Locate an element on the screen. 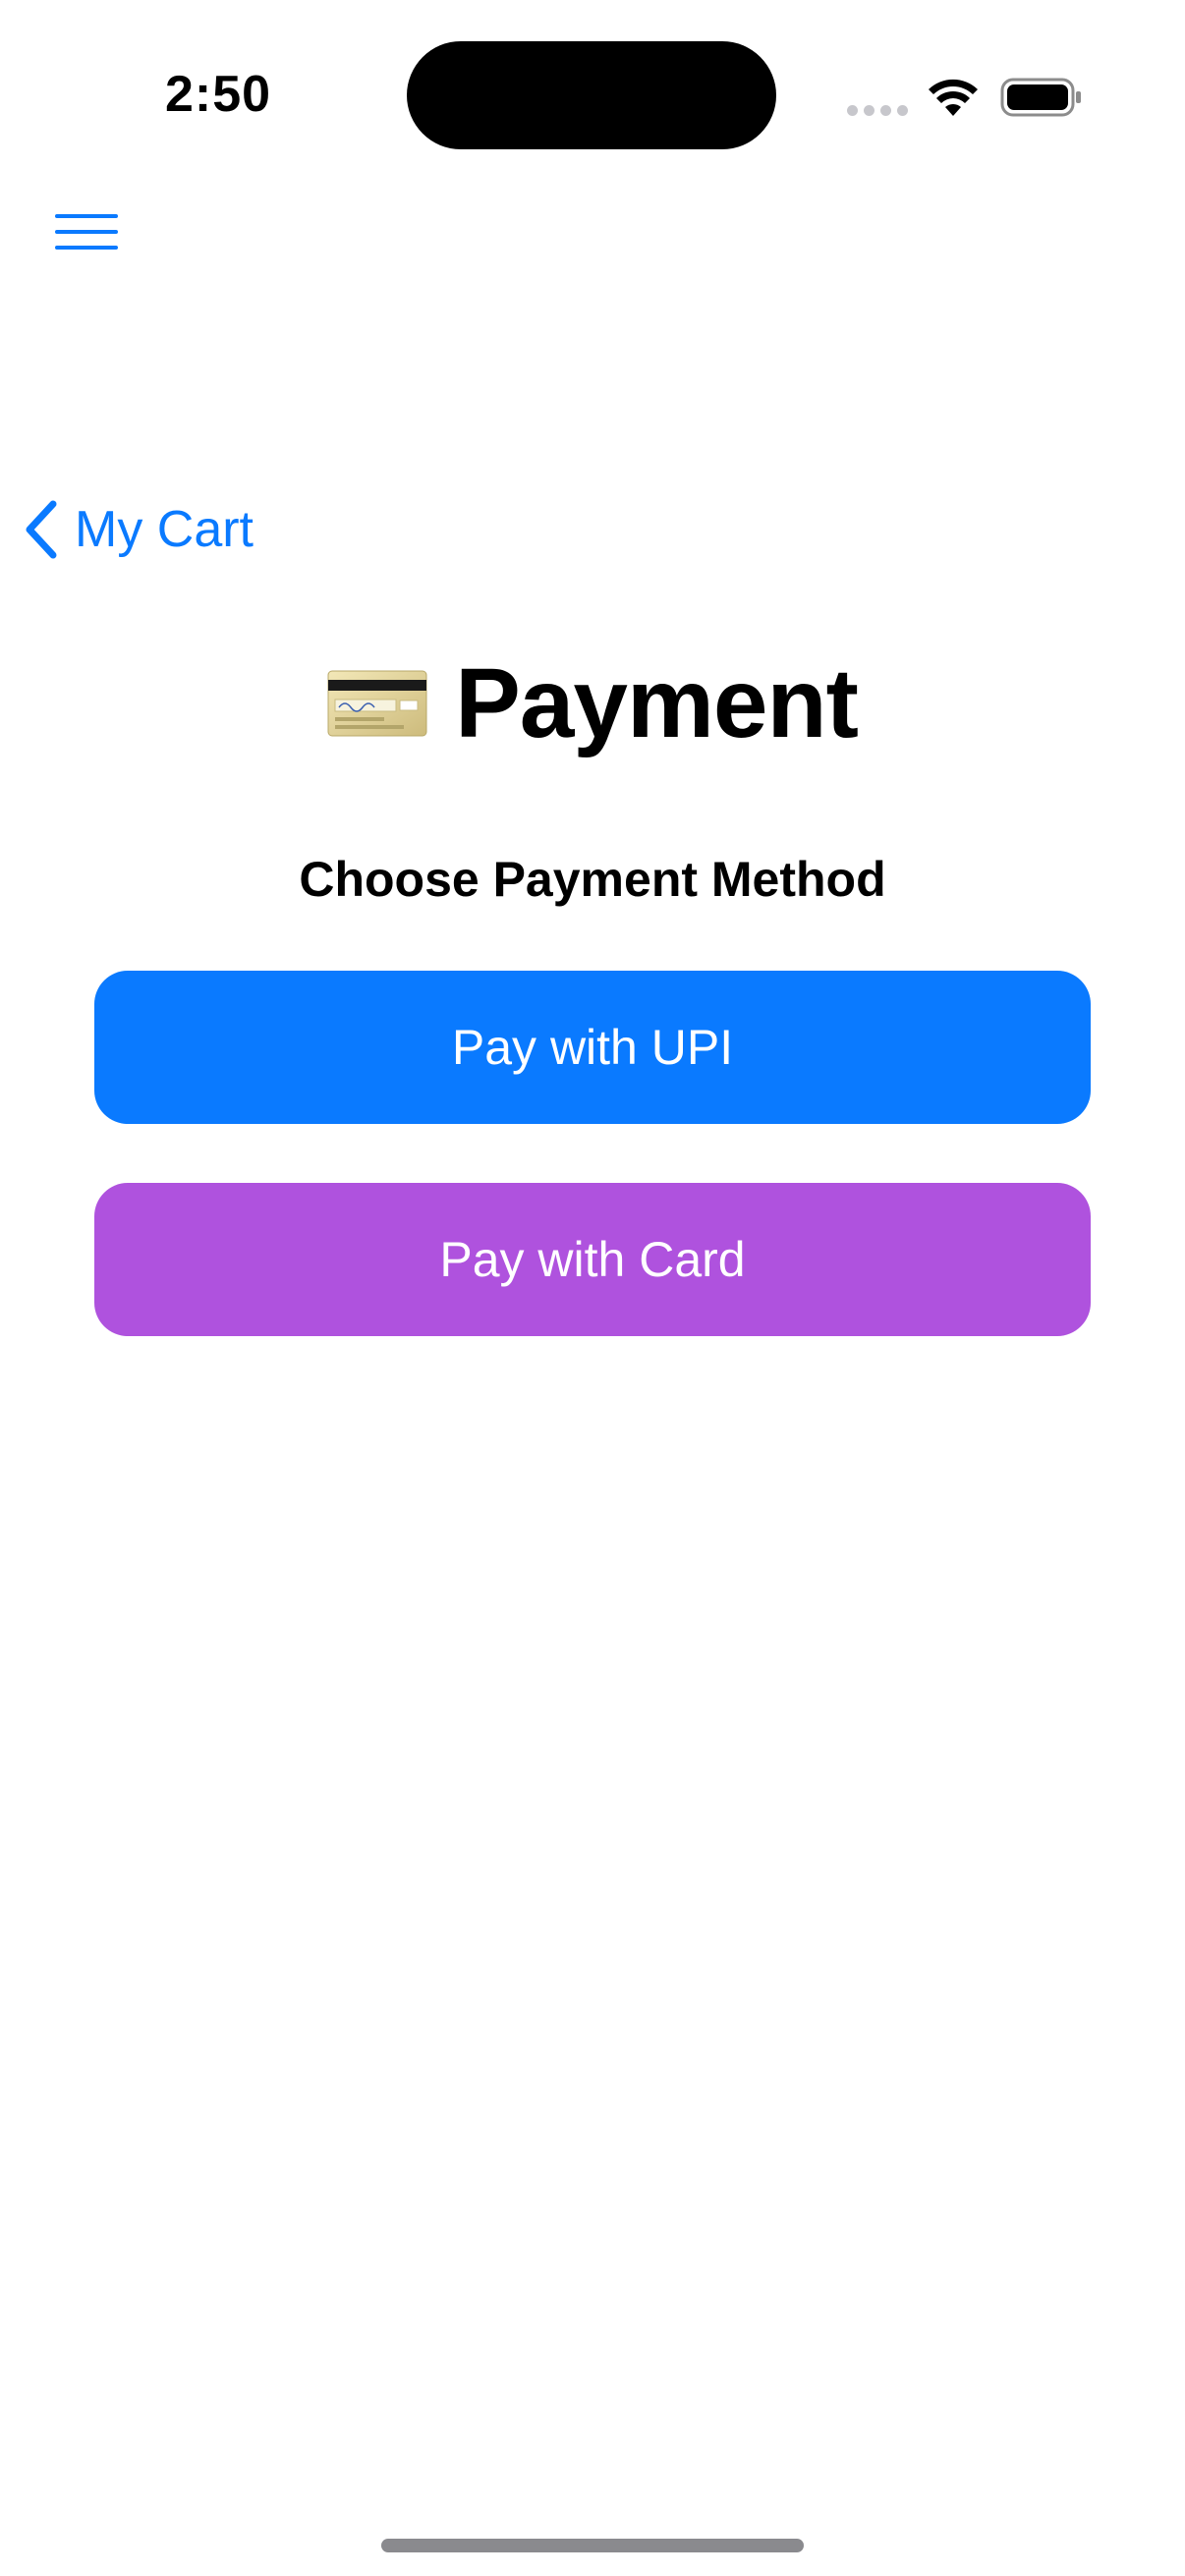 This screenshot has height=2576, width=1185. pay-with-card-button: Pay with Card is located at coordinates (592, 1259).